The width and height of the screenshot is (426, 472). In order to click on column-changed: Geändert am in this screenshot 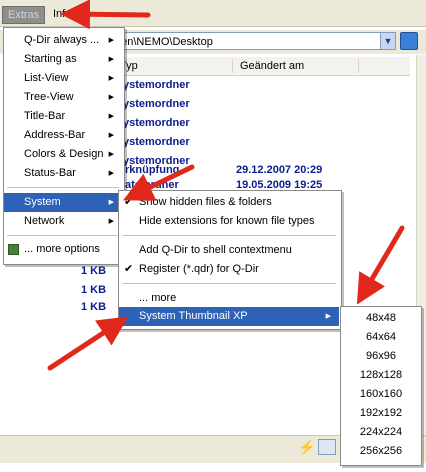, I will do `click(272, 66)`.